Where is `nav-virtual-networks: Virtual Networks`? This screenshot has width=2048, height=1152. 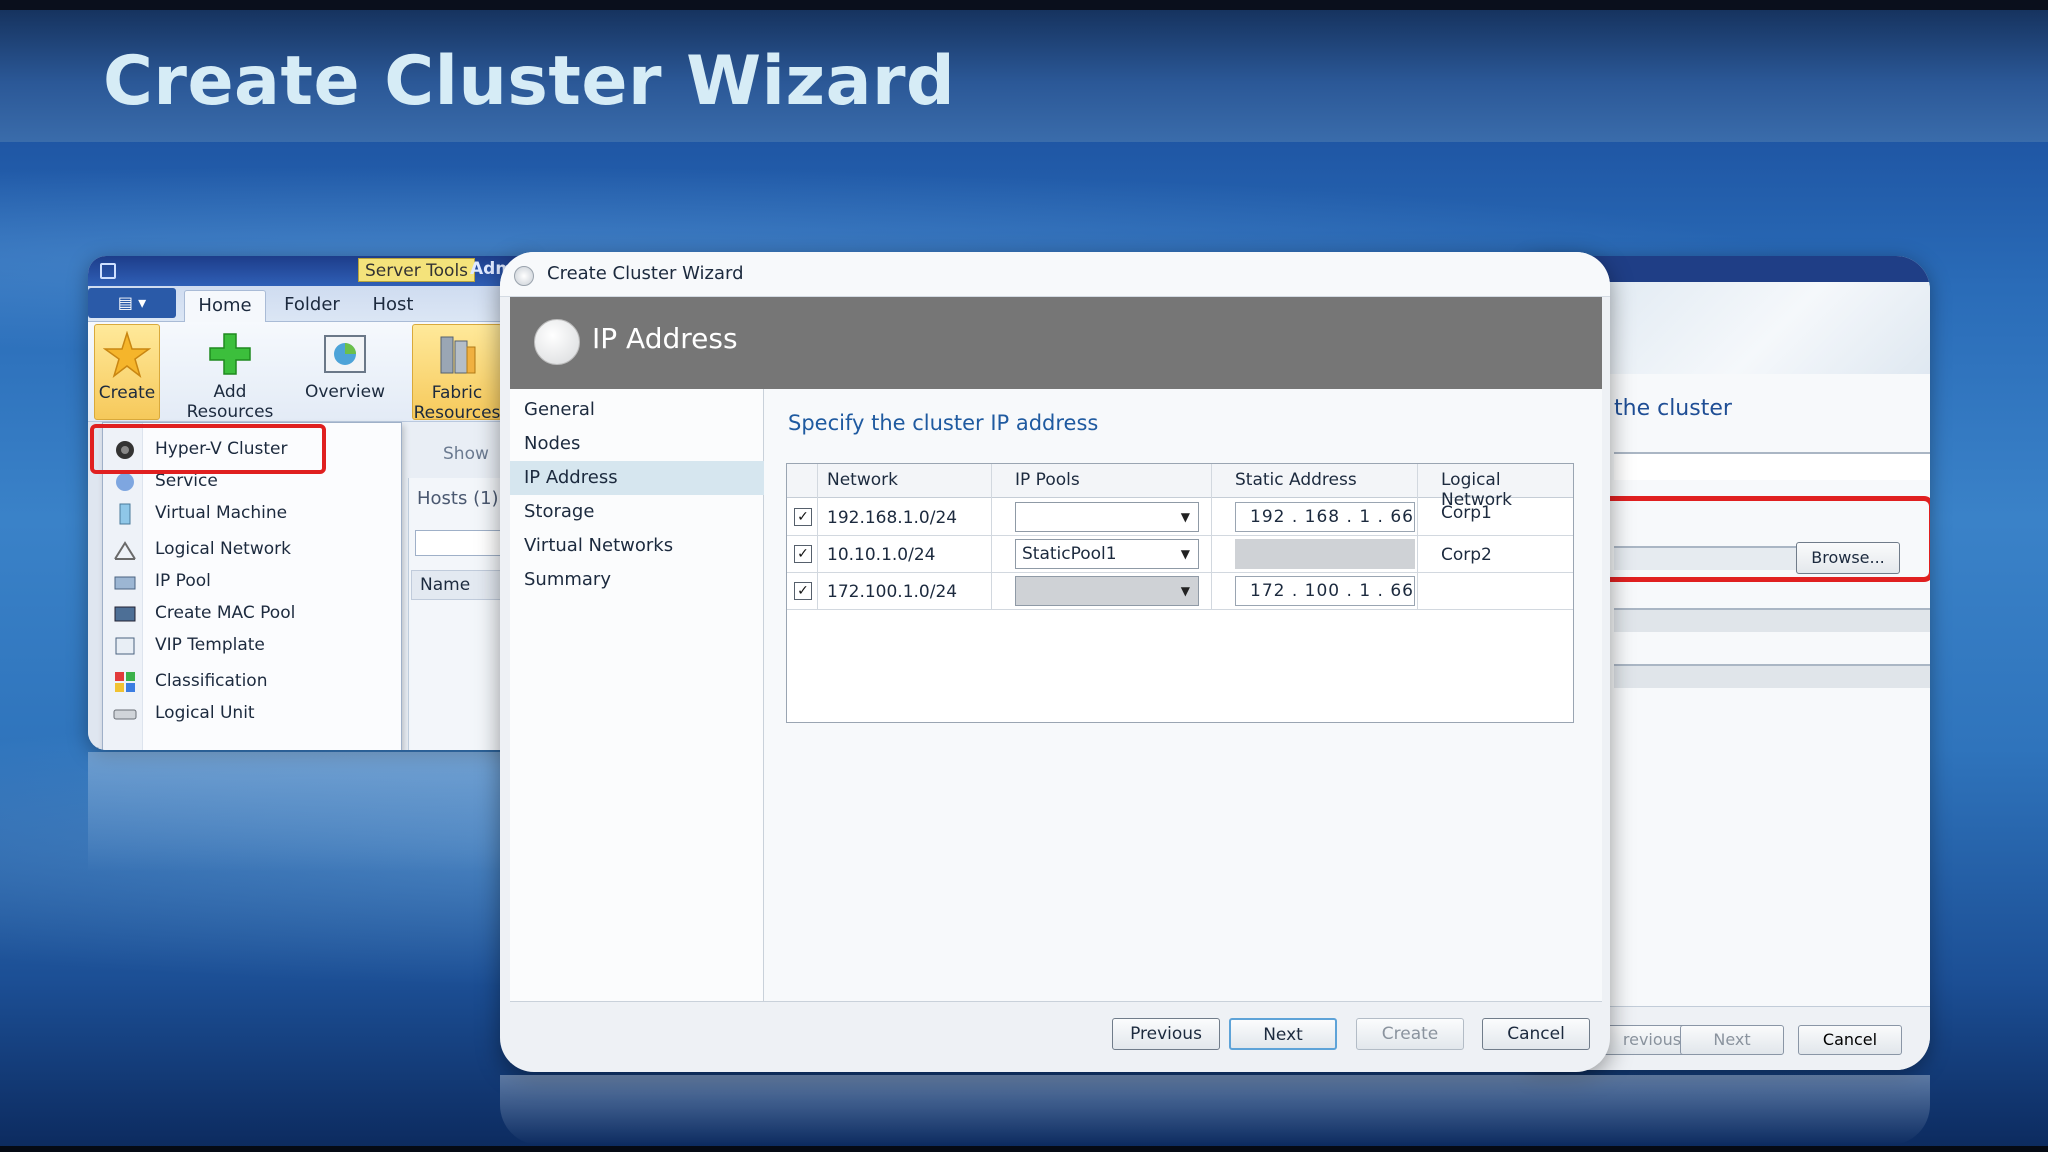 nav-virtual-networks: Virtual Networks is located at coordinates (637, 546).